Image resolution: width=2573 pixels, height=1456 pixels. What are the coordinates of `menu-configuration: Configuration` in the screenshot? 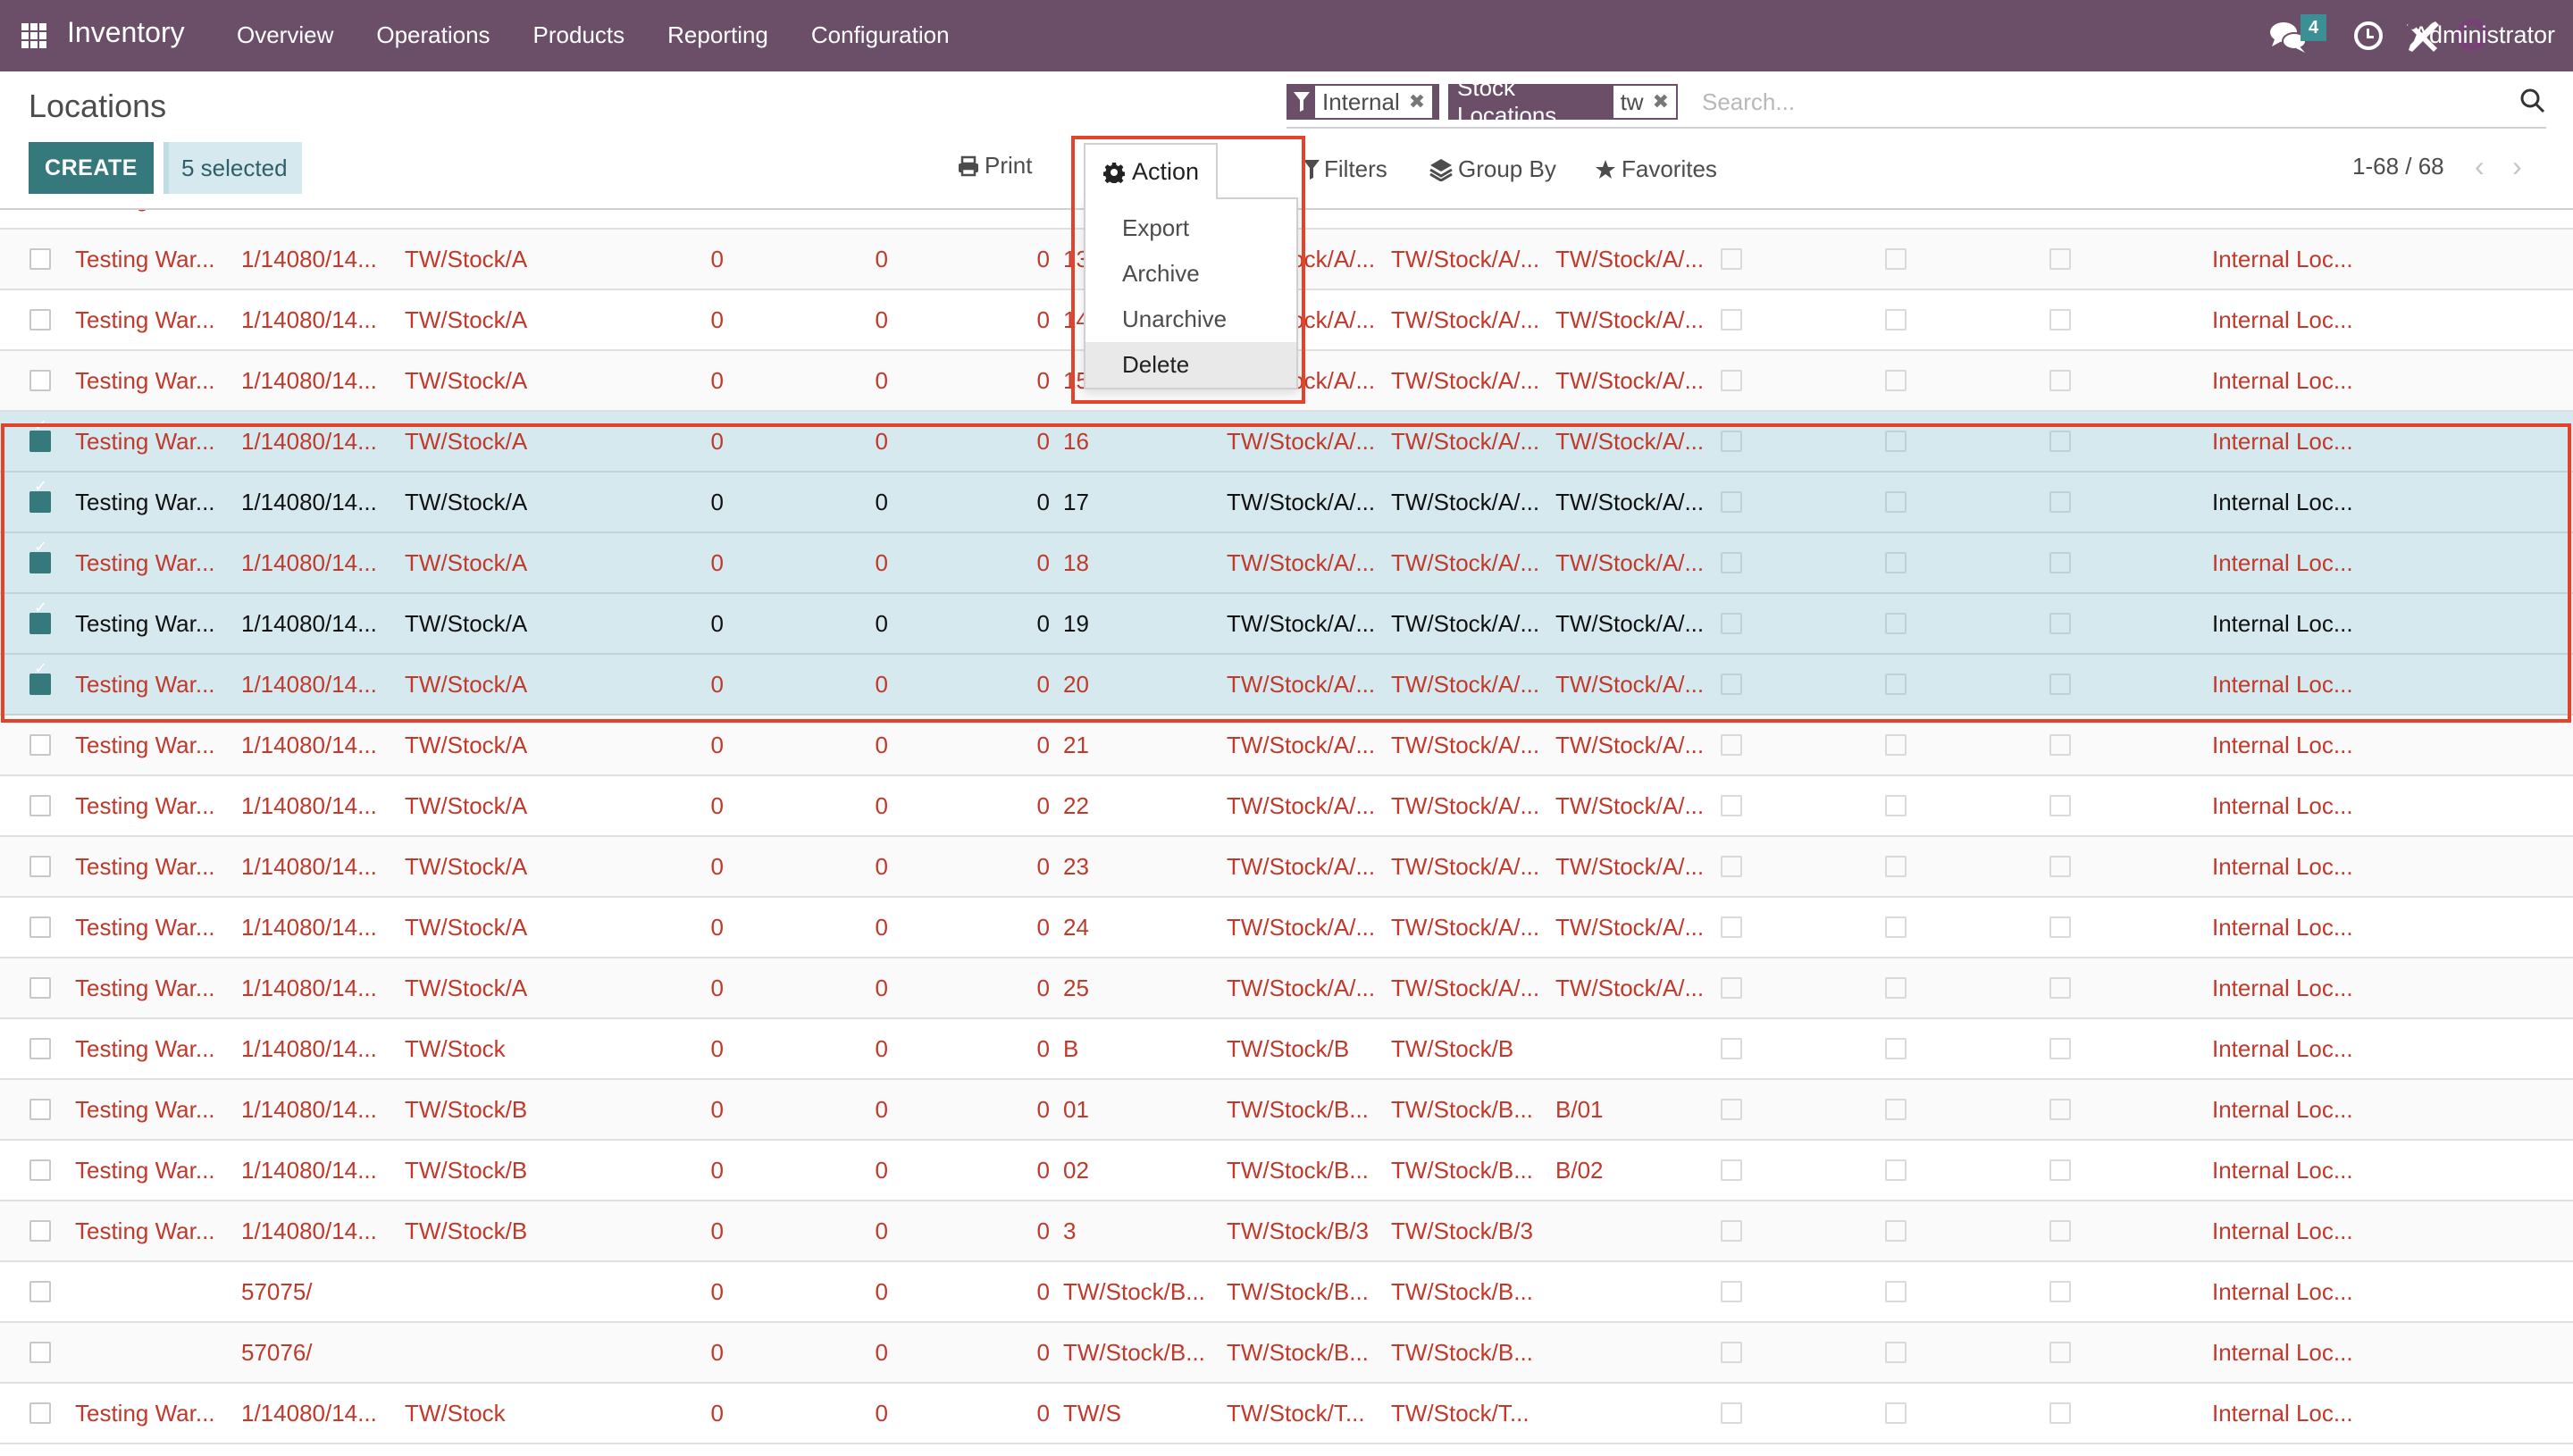 It's located at (880, 35).